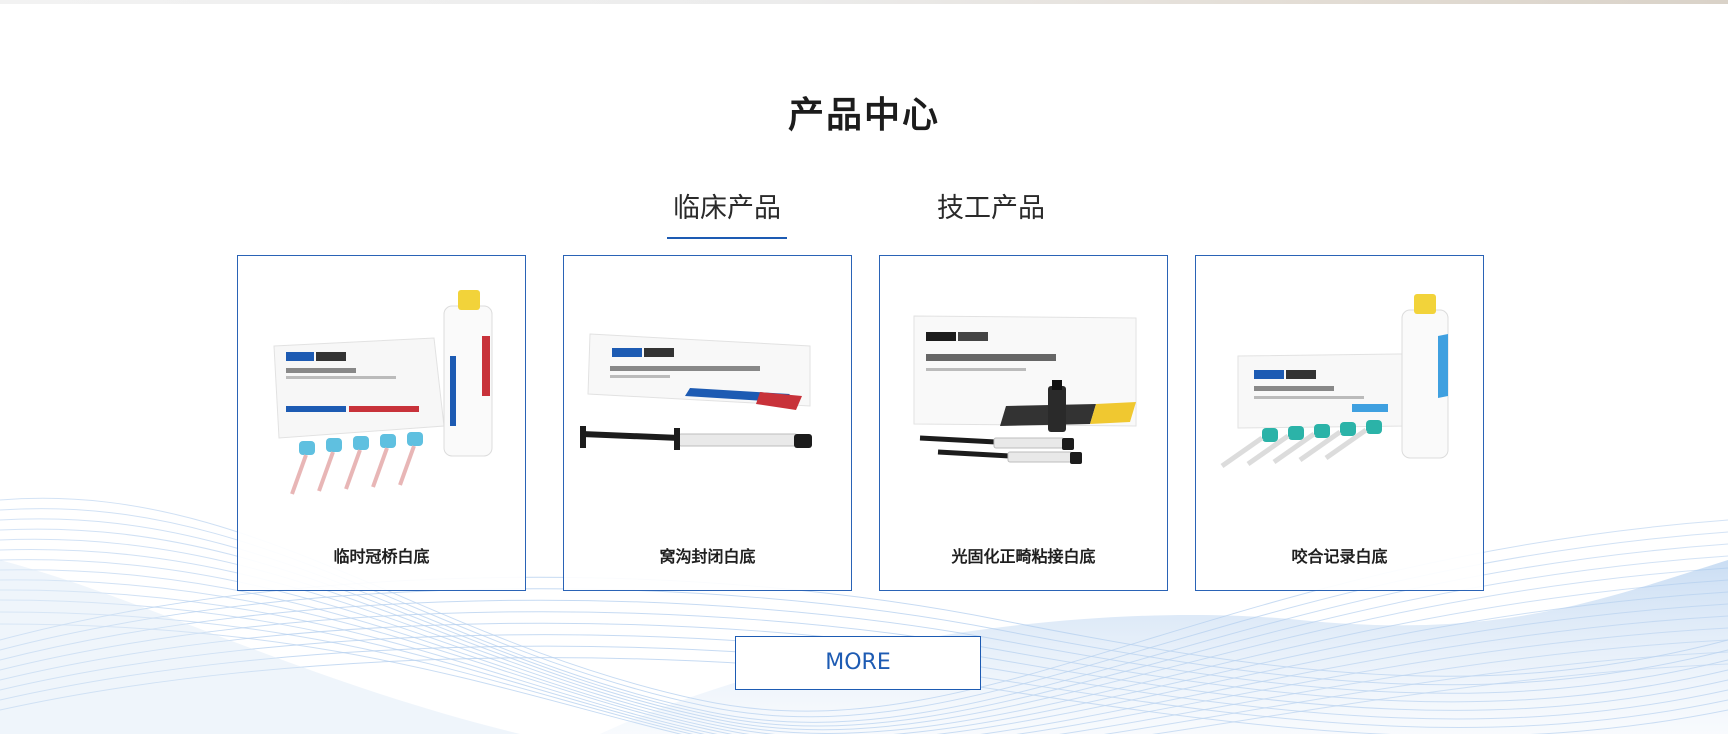 The image size is (1728, 734). Describe the element at coordinates (1023, 556) in the screenshot. I see `product-label-orthodontic-adhesive: 光固化正畸粘接白底` at that location.